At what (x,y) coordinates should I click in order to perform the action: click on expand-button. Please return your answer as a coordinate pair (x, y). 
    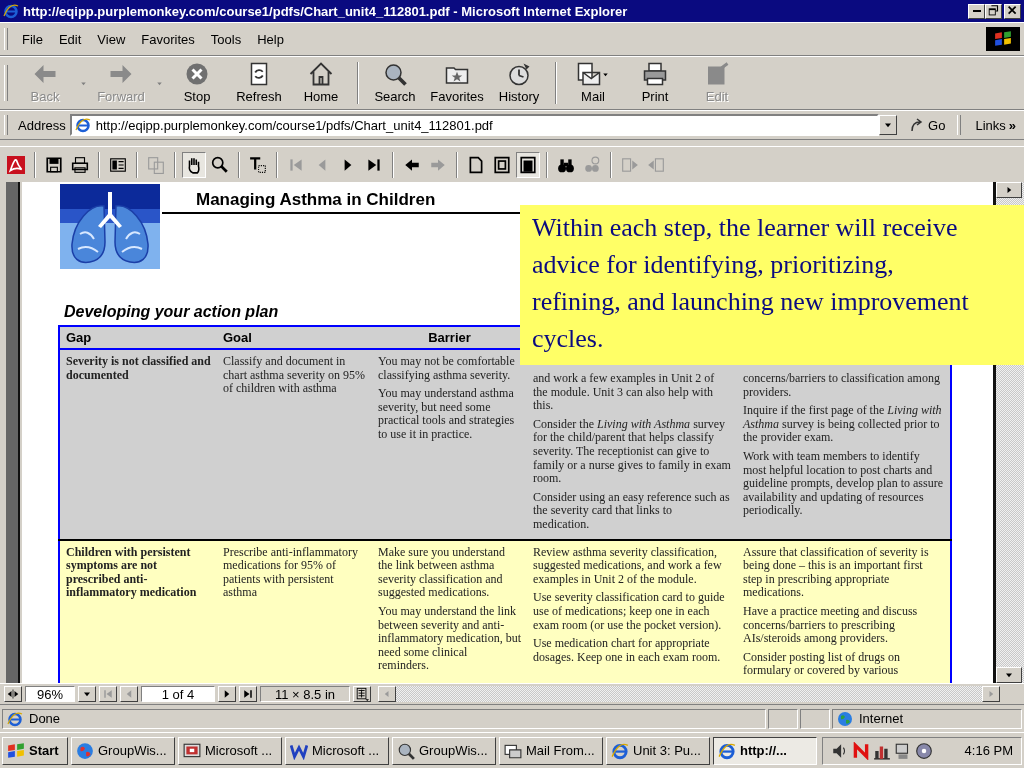
    Looking at the image, I should click on (1009, 190).